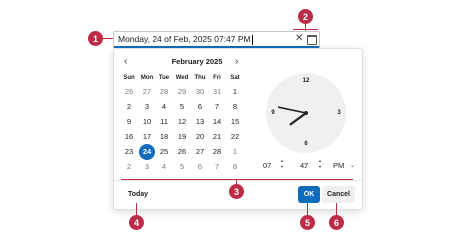  Describe the element at coordinates (147, 152) in the screenshot. I see `calendar-day-selected: 24` at that location.